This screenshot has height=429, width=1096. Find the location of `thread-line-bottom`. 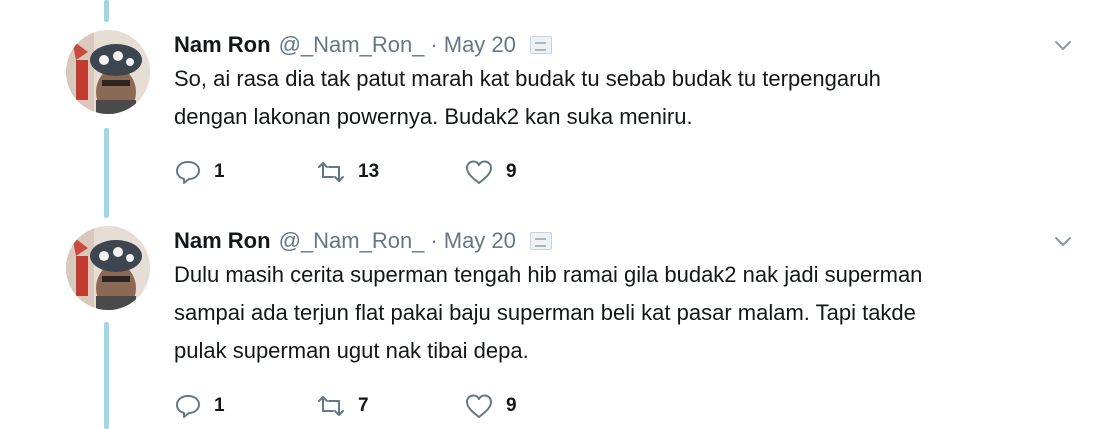

thread-line-bottom is located at coordinates (106, 375).